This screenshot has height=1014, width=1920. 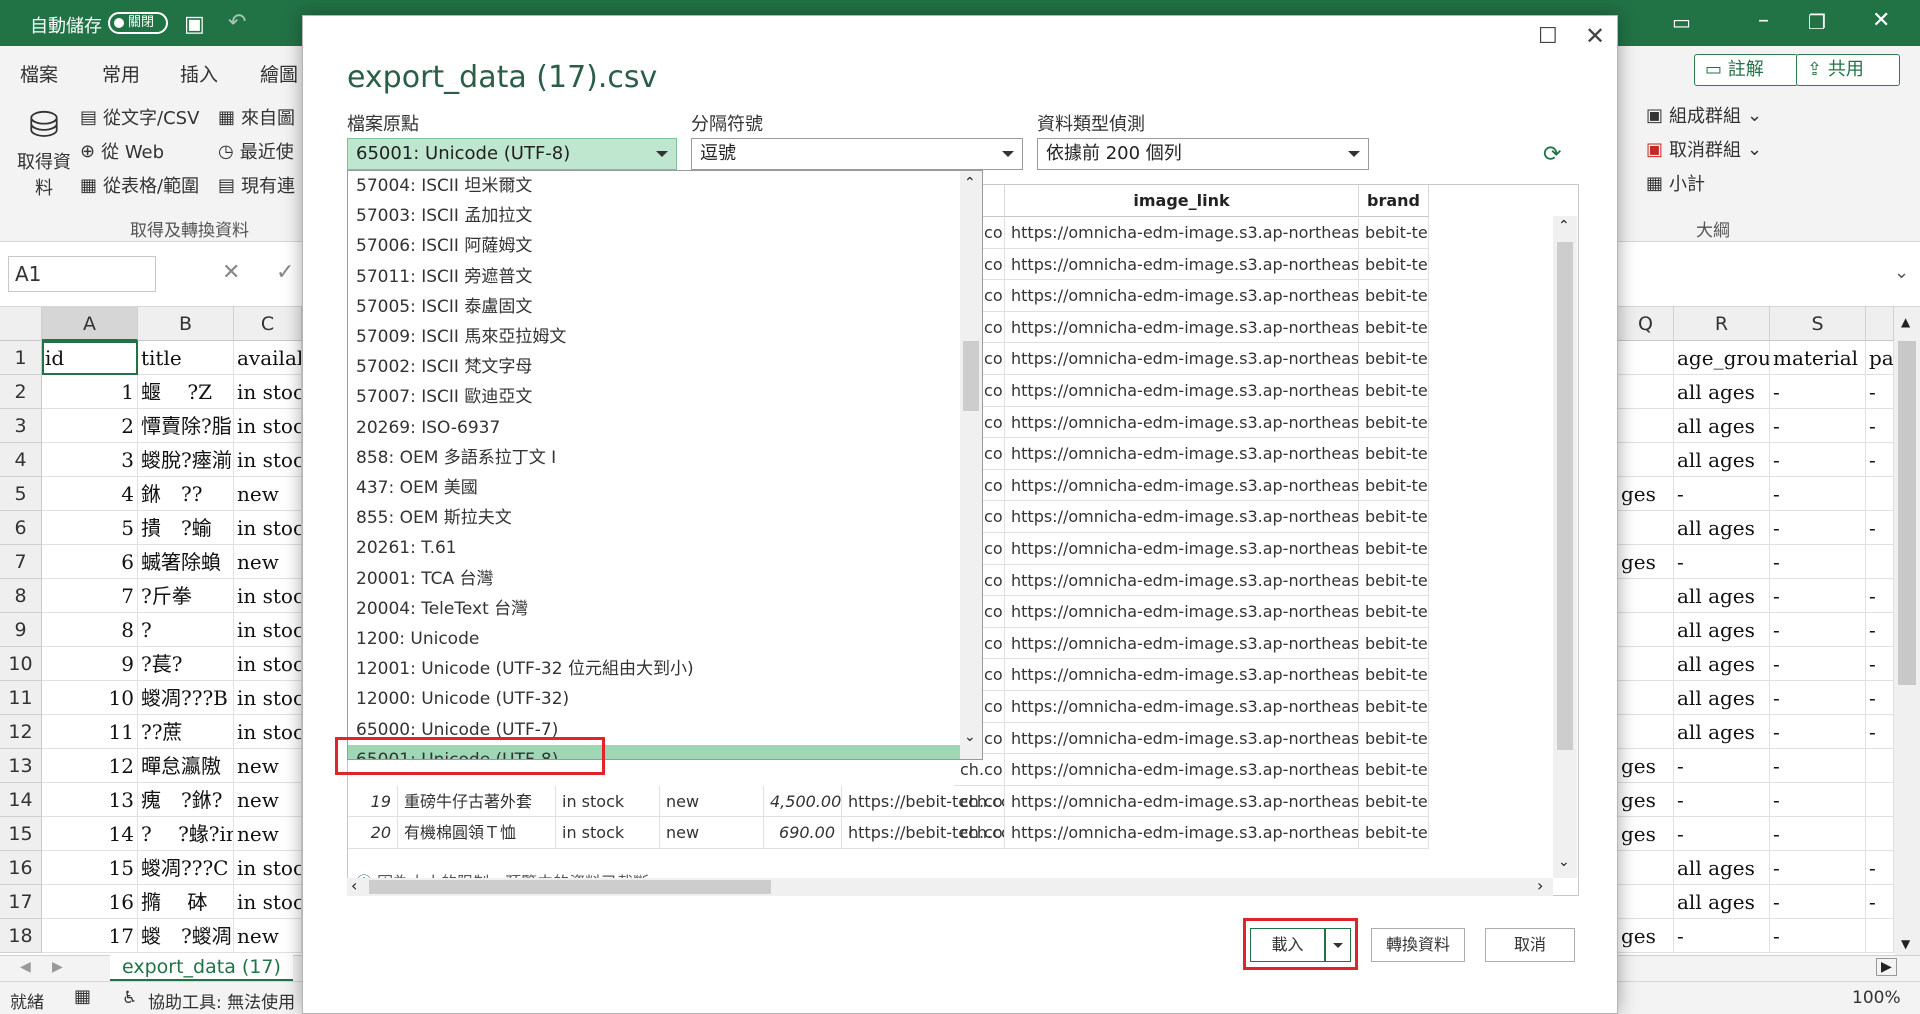 What do you see at coordinates (90, 630) in the screenshot?
I see `cell-A: 8` at bounding box center [90, 630].